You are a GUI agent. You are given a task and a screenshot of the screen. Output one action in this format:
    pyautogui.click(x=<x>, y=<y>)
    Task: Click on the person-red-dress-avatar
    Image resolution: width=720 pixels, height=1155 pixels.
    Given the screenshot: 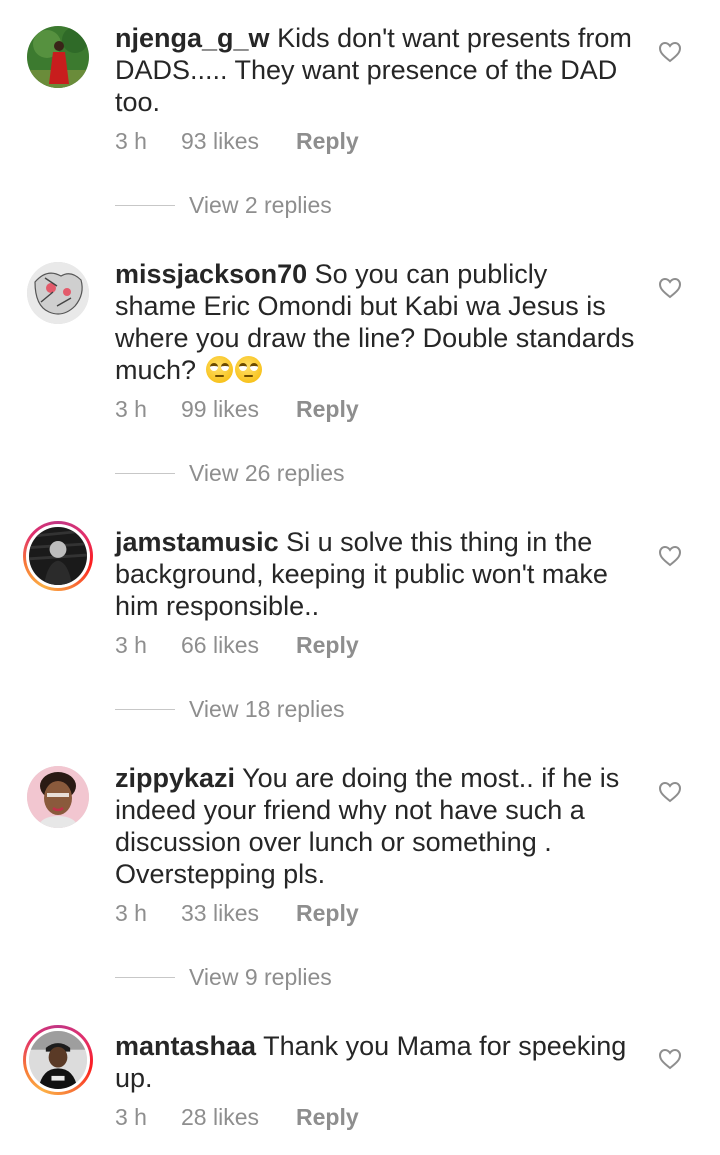 What is the action you would take?
    pyautogui.click(x=58, y=57)
    